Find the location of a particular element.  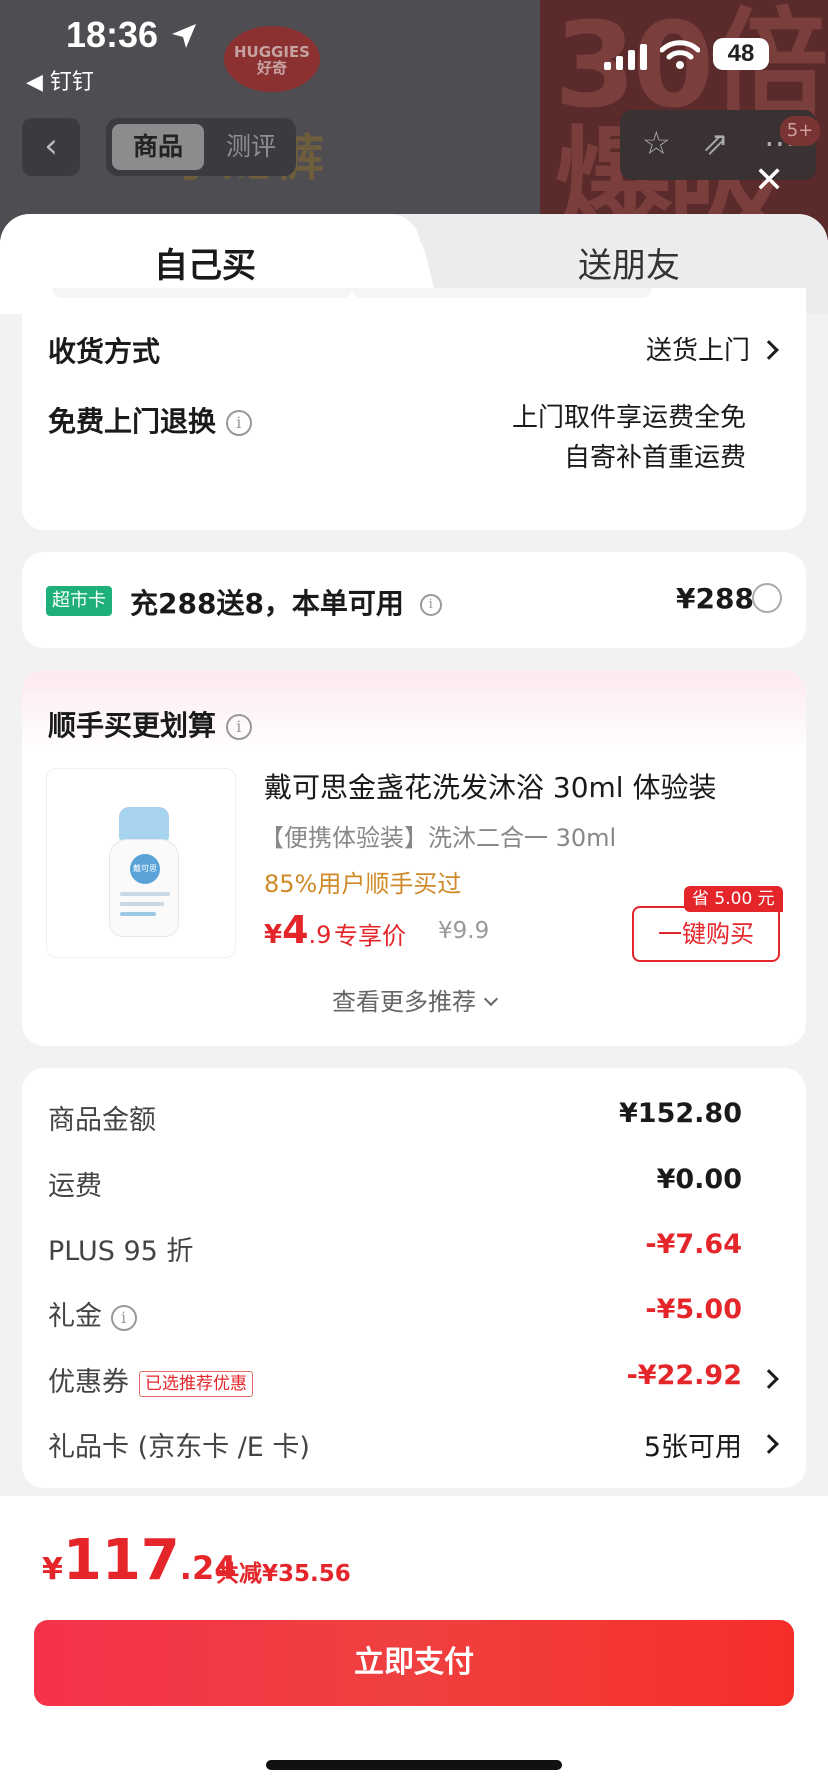

shipping-method-text: 送货上门 is located at coordinates (697, 351).